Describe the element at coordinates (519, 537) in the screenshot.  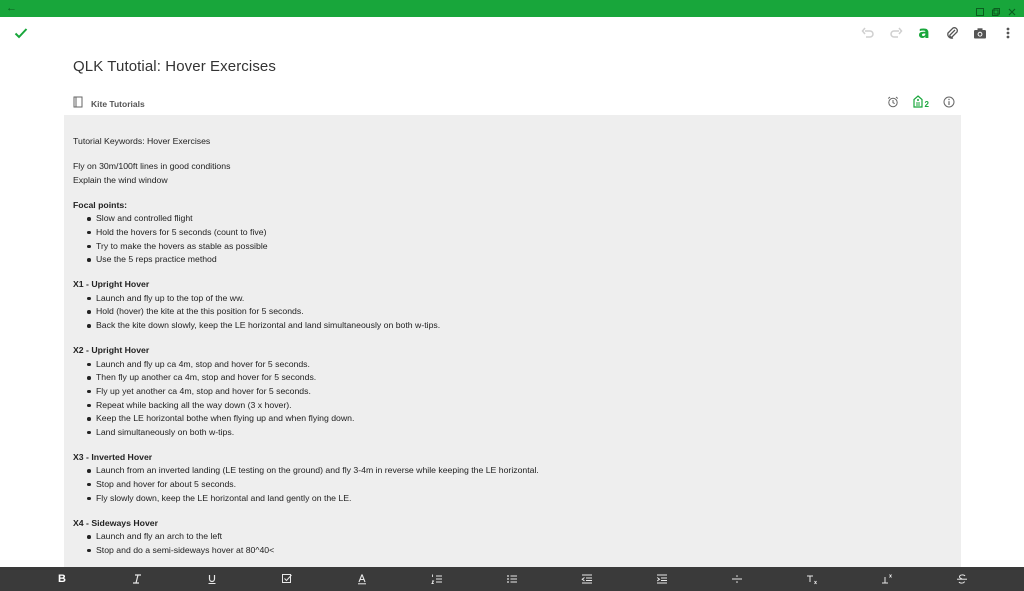
I see `list-item: Launch and fly an arch to the left` at that location.